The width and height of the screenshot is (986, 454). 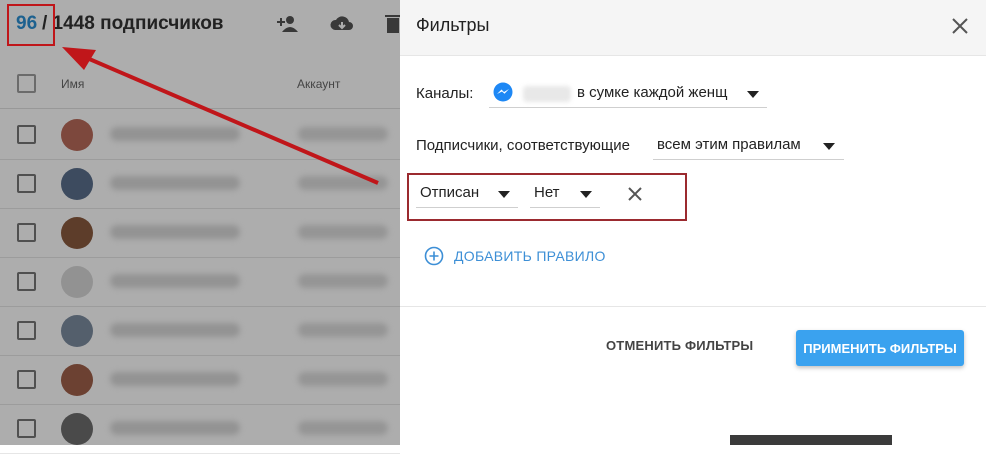 What do you see at coordinates (523, 145) in the screenshot?
I see `subscribers-label: Подписчики, соответствующие` at bounding box center [523, 145].